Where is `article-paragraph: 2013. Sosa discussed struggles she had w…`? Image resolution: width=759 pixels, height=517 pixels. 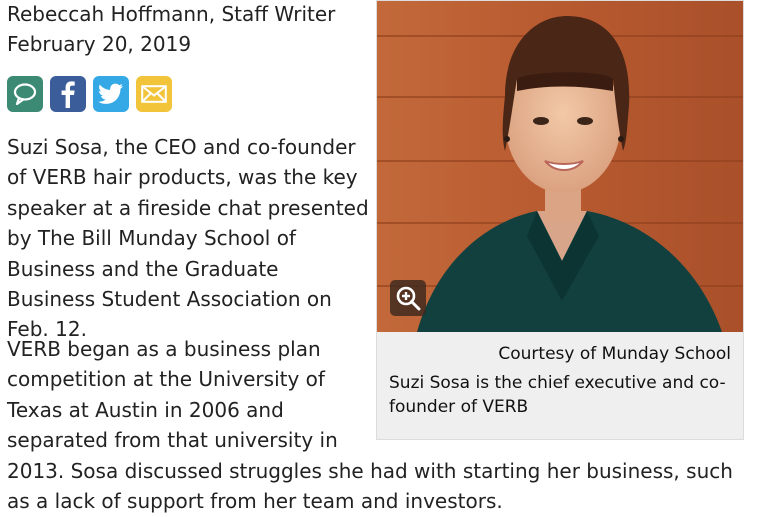 article-paragraph: 2013. Sosa discussed struggles she had w… is located at coordinates (370, 486).